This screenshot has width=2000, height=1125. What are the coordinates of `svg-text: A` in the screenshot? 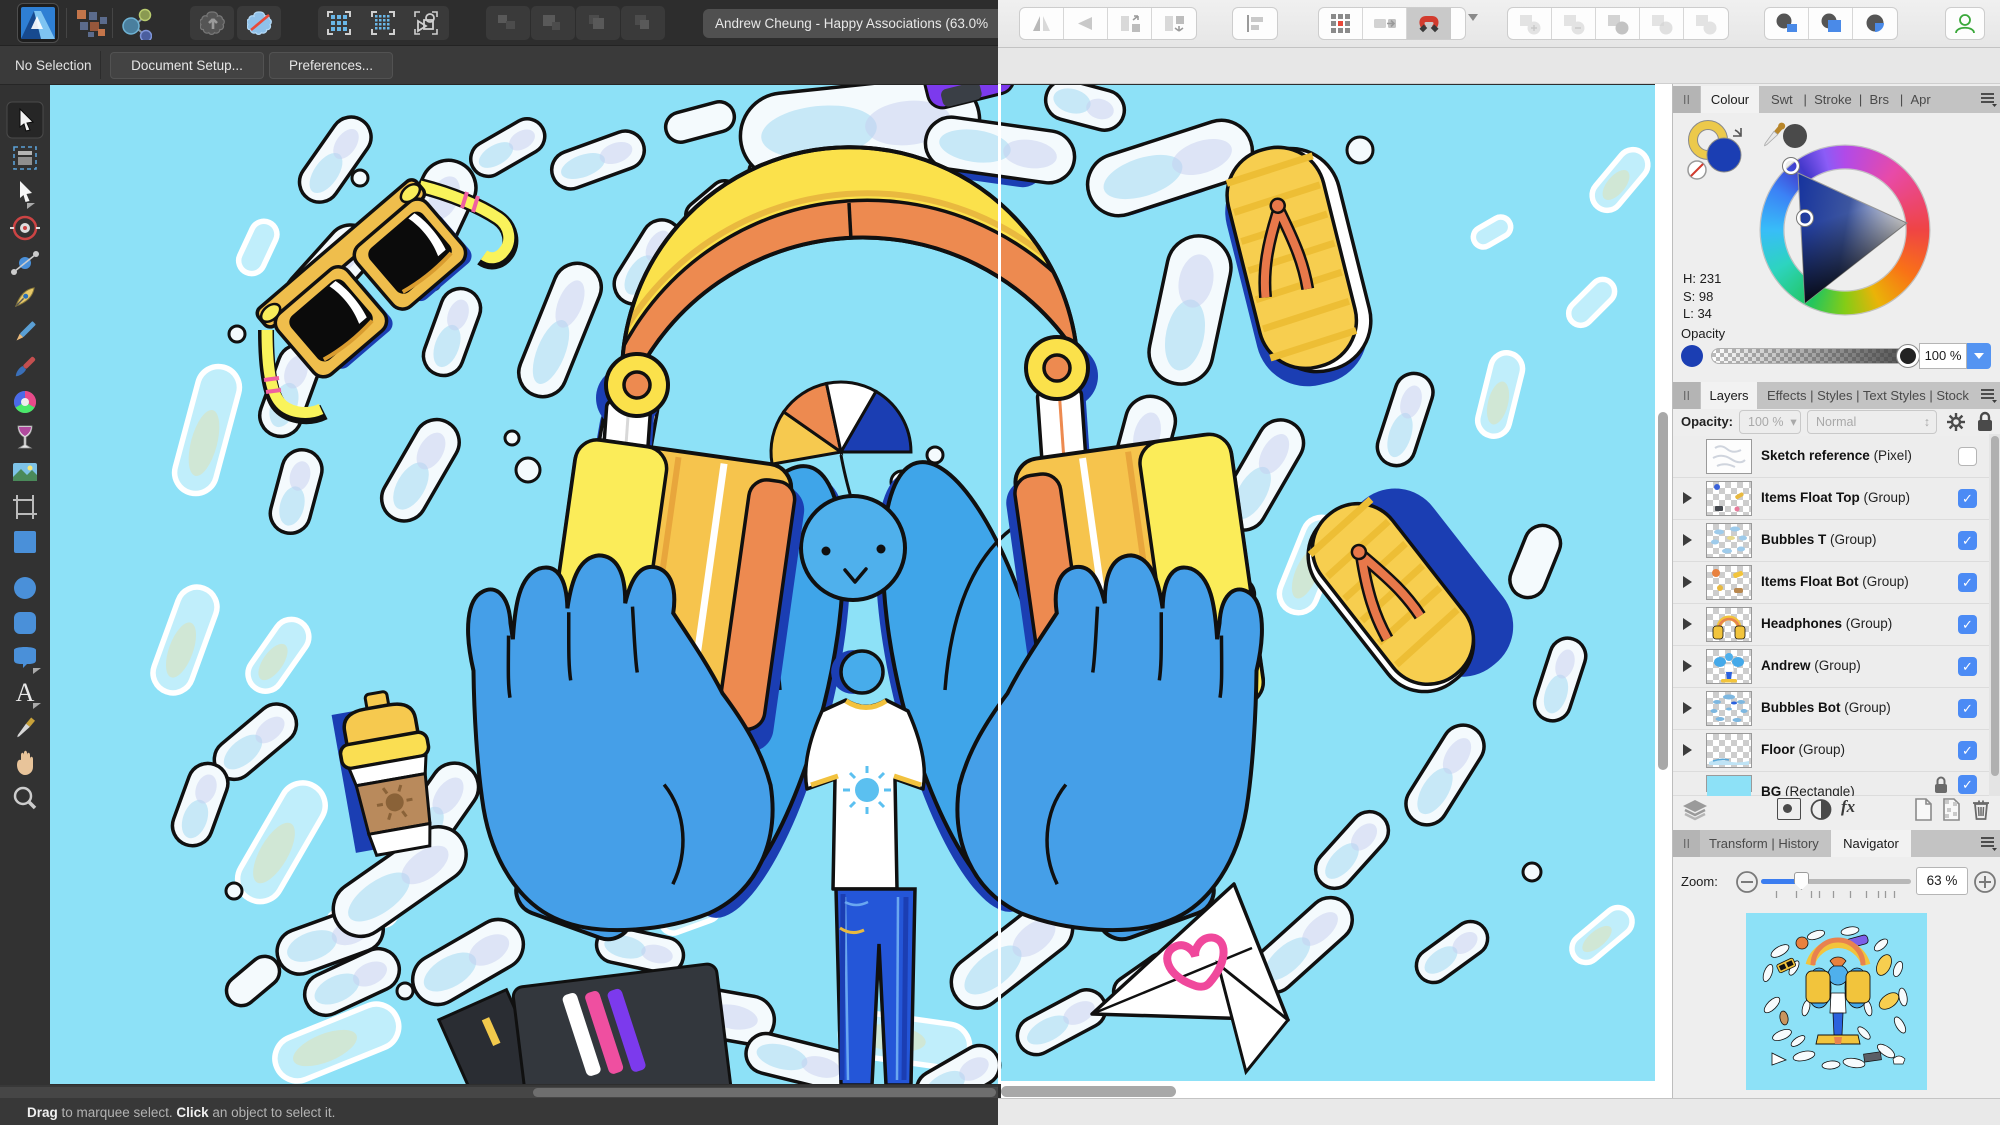 It's located at (25, 692).